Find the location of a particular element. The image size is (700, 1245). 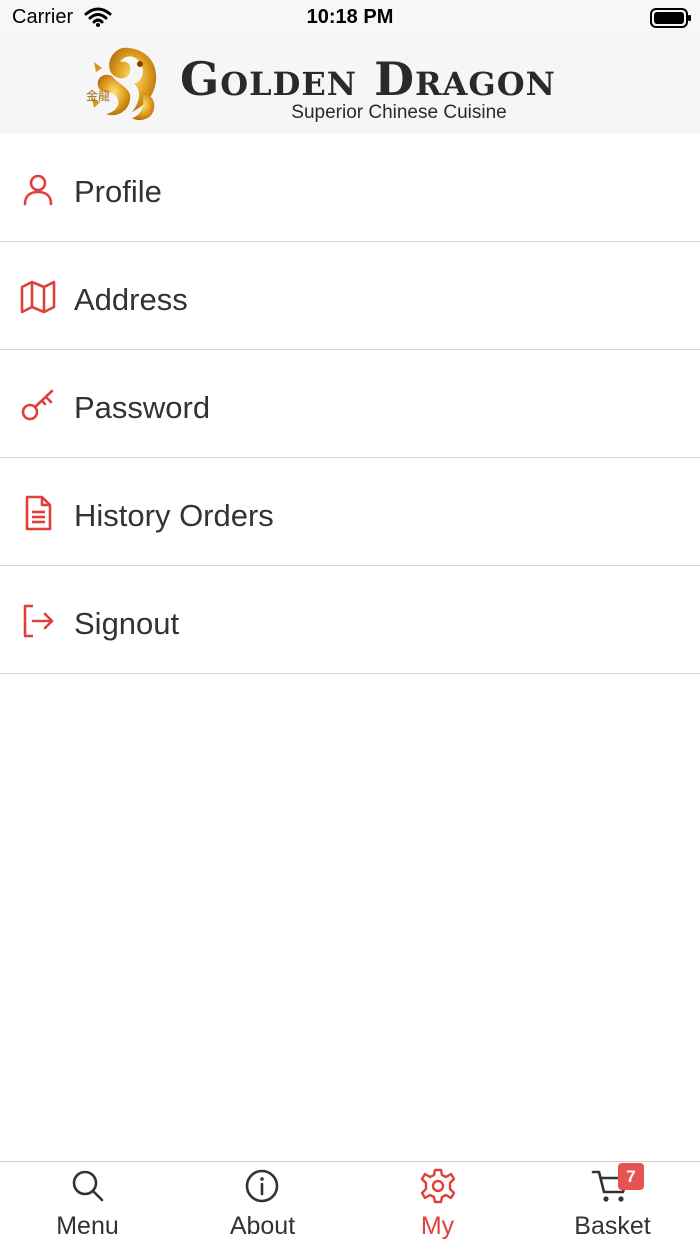

tab-label: Menu is located at coordinates (87, 1226).